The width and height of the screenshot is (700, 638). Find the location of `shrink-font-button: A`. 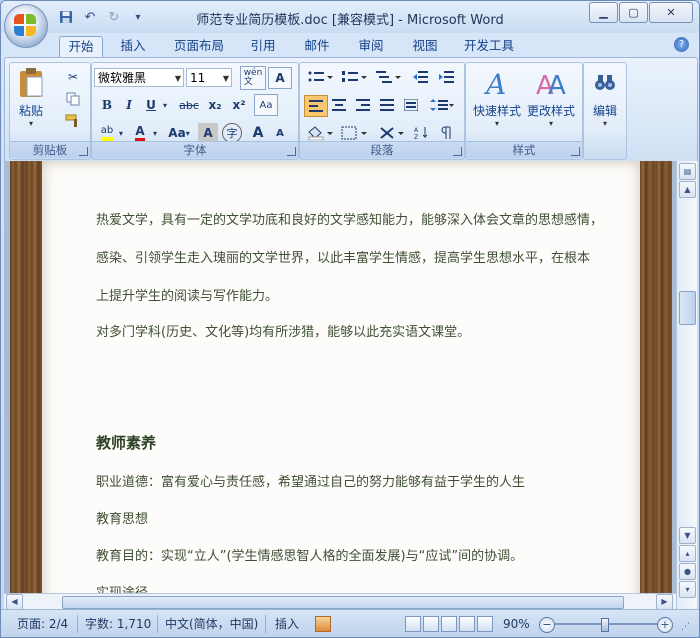

shrink-font-button: A is located at coordinates (280, 133).